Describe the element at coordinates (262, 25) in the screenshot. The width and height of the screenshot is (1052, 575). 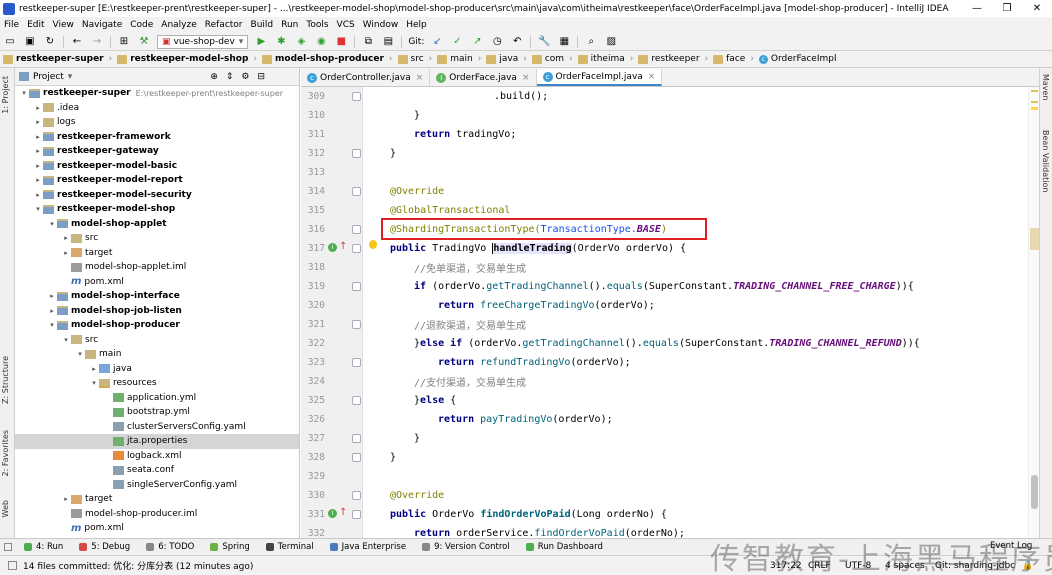
I see `menu-build: Build` at that location.